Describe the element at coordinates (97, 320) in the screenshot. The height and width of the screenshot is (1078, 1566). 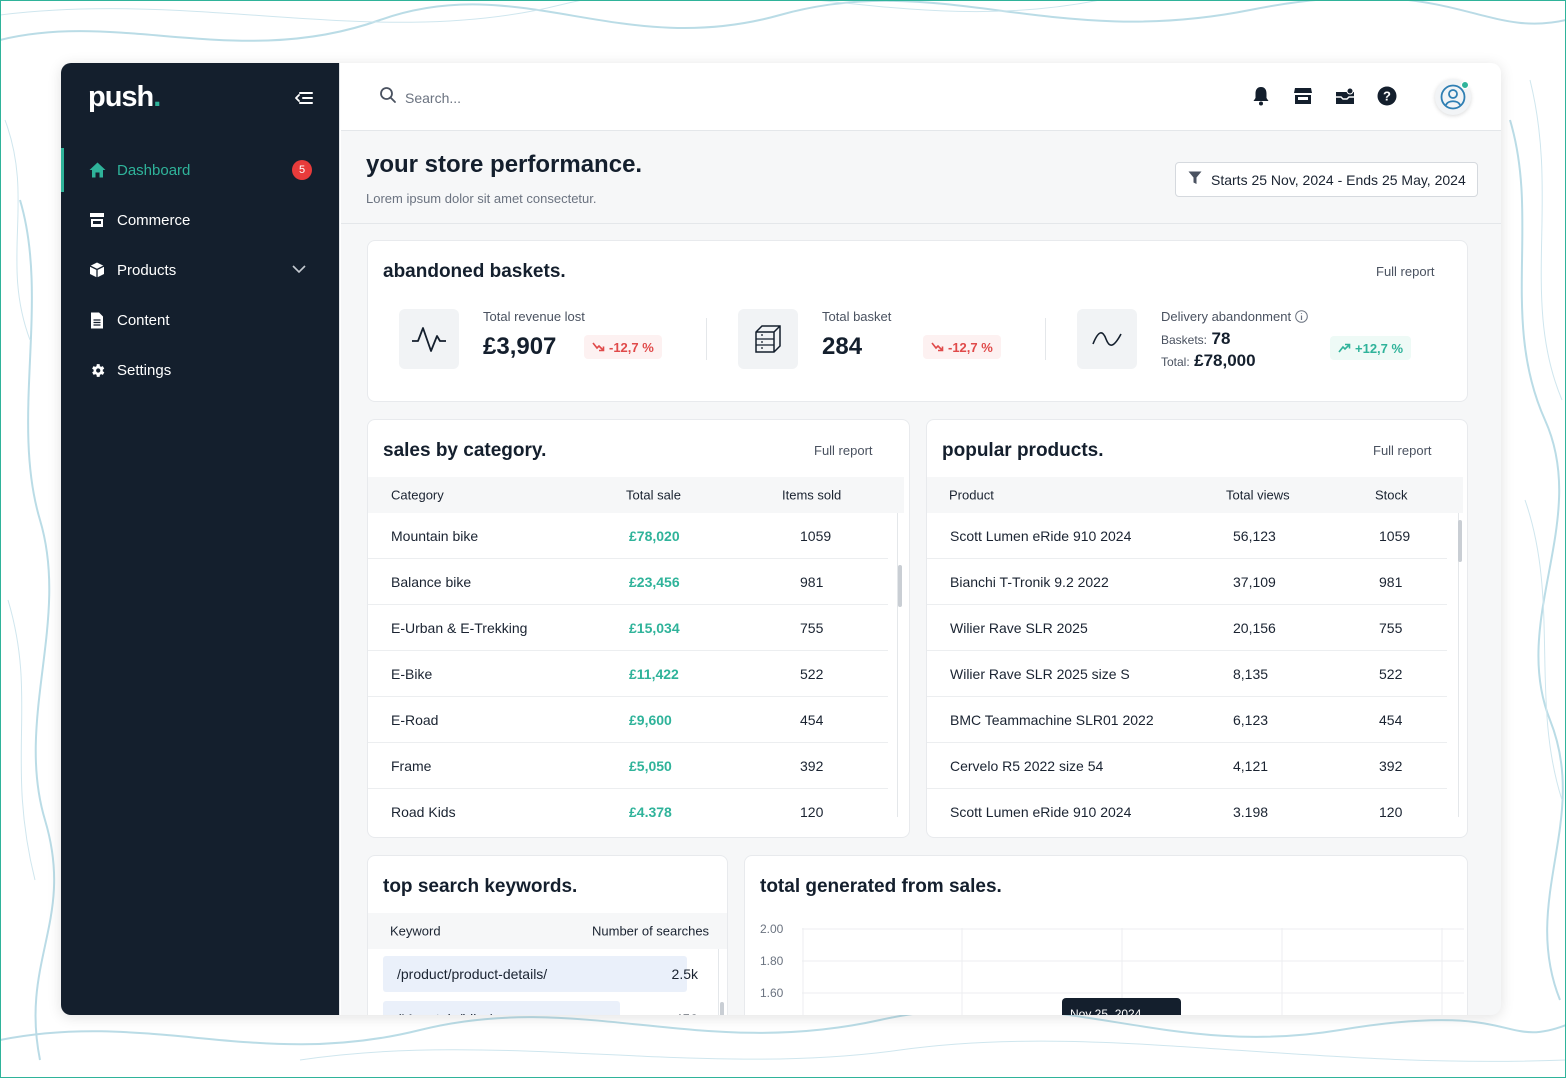
I see `document-icon` at that location.